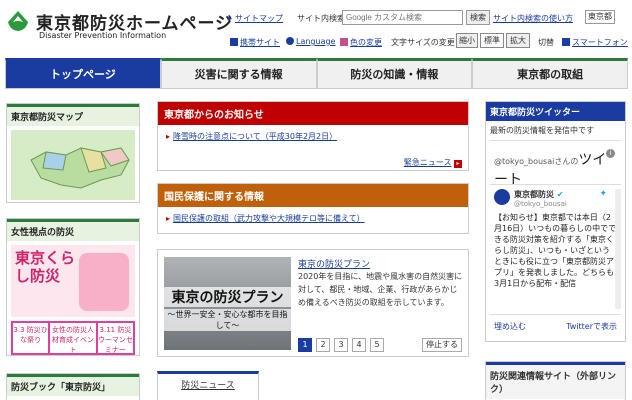  Describe the element at coordinates (310, 41) in the screenshot. I see `language-link: Language` at that location.